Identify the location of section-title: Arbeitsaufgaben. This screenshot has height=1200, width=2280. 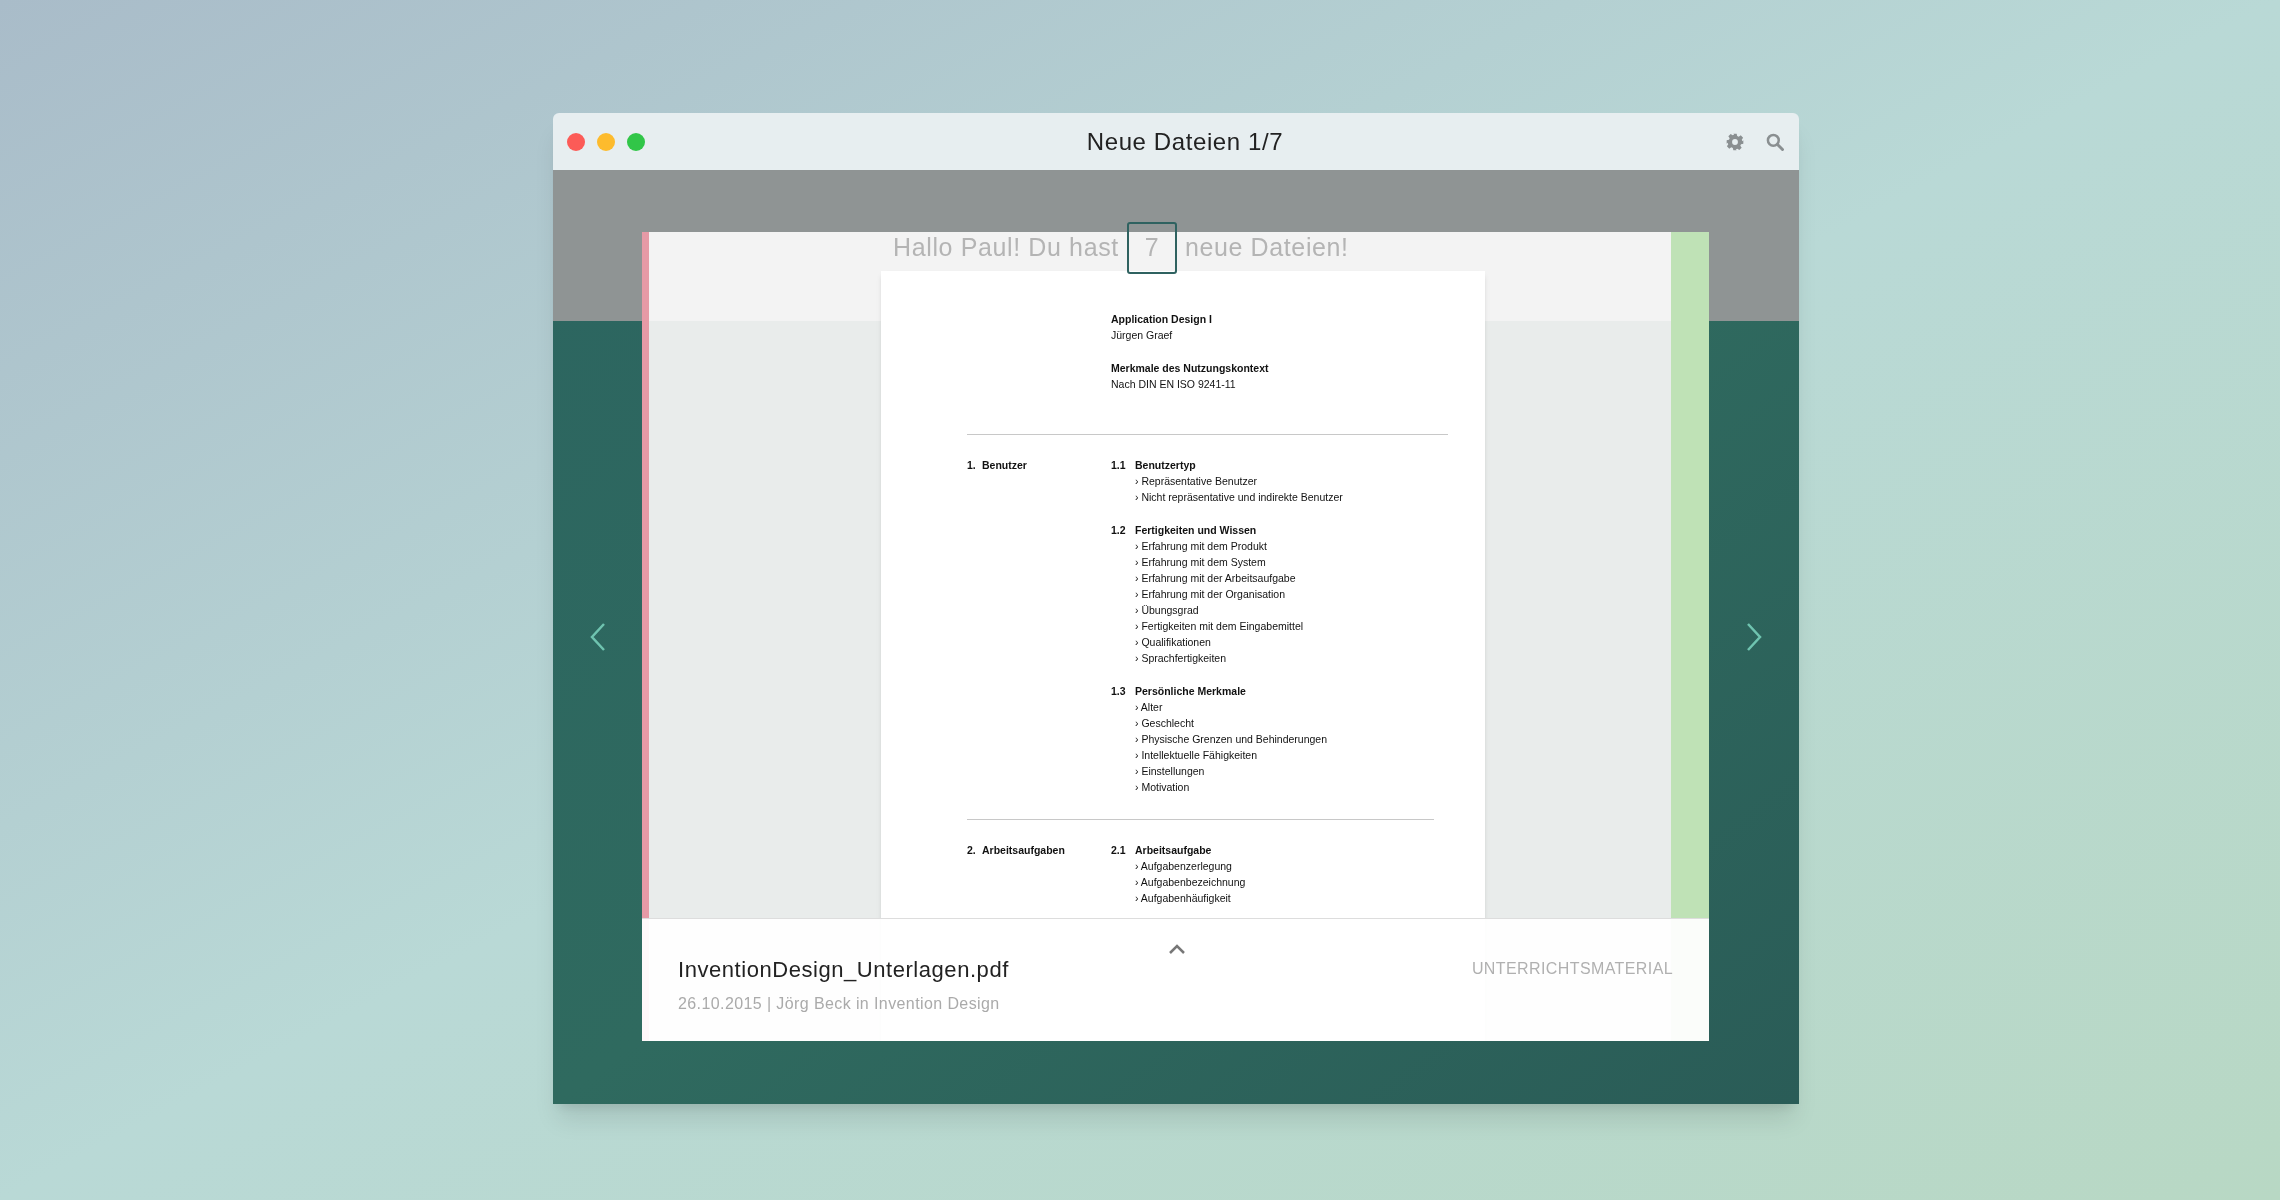
(1023, 850).